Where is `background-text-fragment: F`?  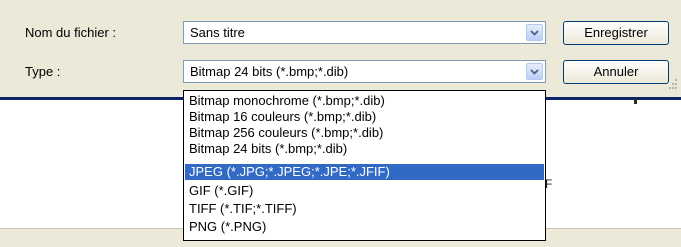 background-text-fragment: F is located at coordinates (549, 184).